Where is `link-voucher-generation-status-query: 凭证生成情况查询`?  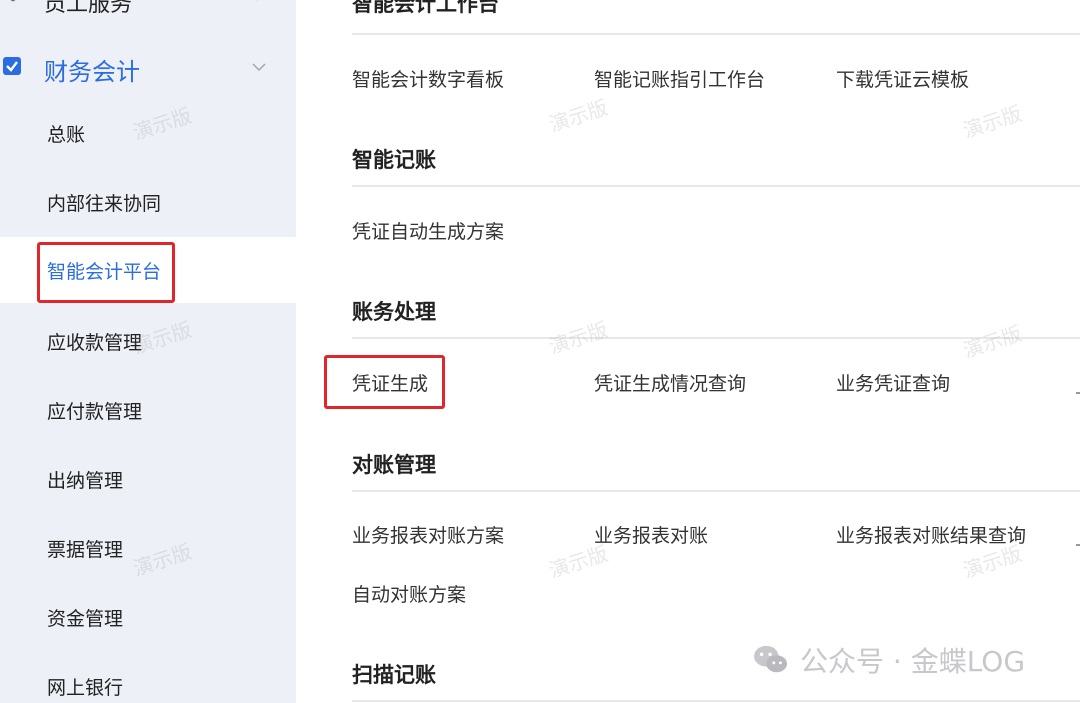
link-voucher-generation-status-query: 凭证生成情况查询 is located at coordinates (670, 382).